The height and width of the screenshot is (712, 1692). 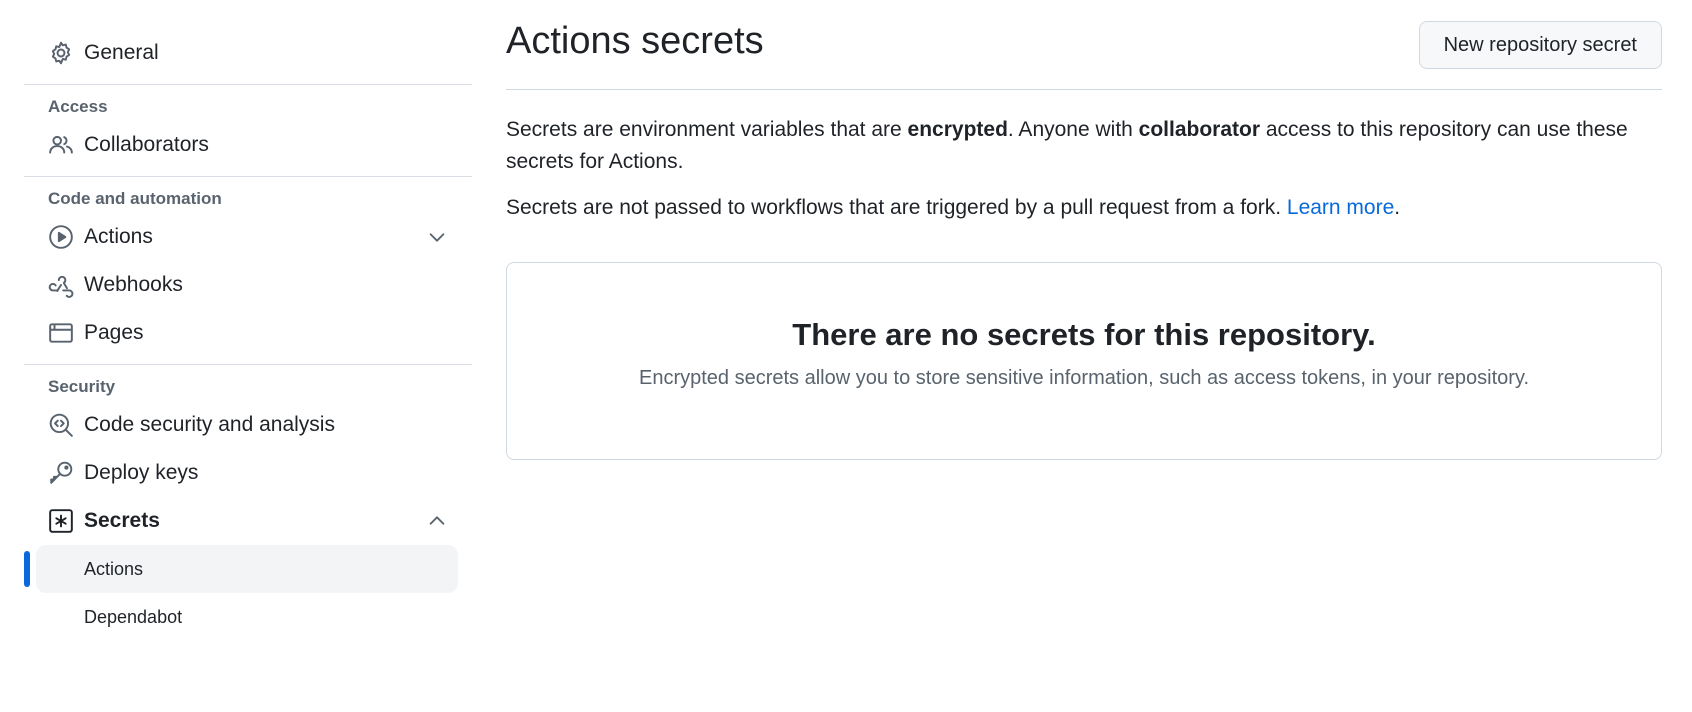 I want to click on sidebar-item-label: Deploy keys, so click(x=141, y=472).